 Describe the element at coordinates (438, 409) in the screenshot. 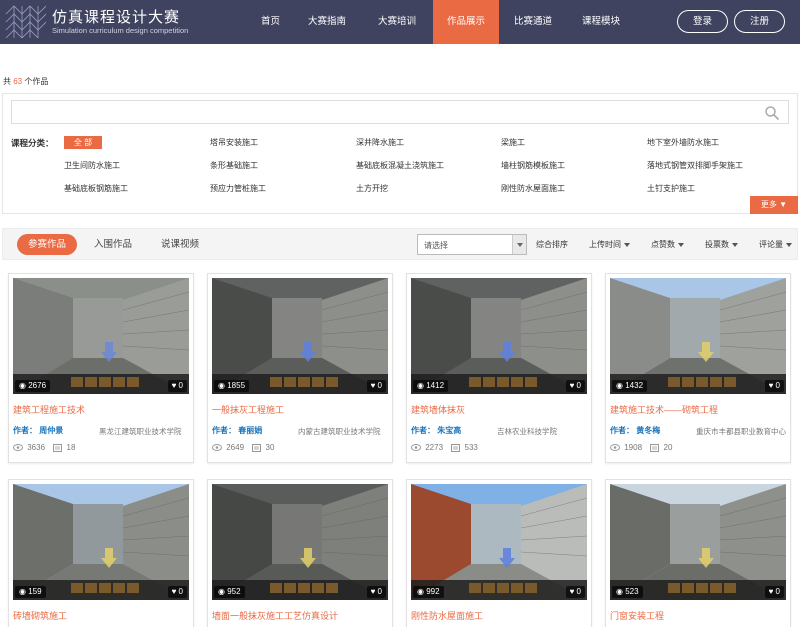

I see `work-title: 建筑墙体抹灰` at that location.